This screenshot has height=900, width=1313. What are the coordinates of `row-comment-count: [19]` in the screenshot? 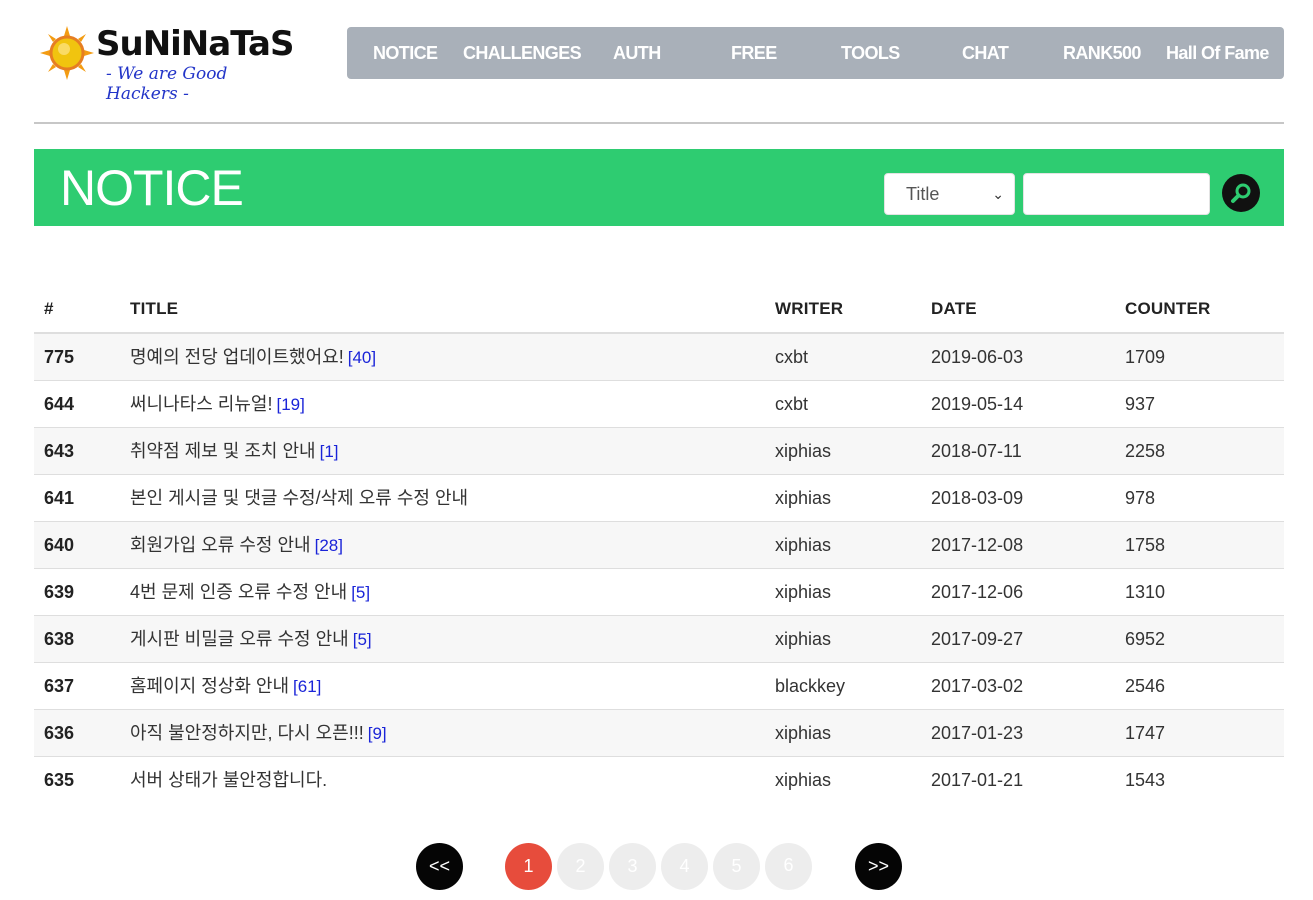 It's located at (290, 404).